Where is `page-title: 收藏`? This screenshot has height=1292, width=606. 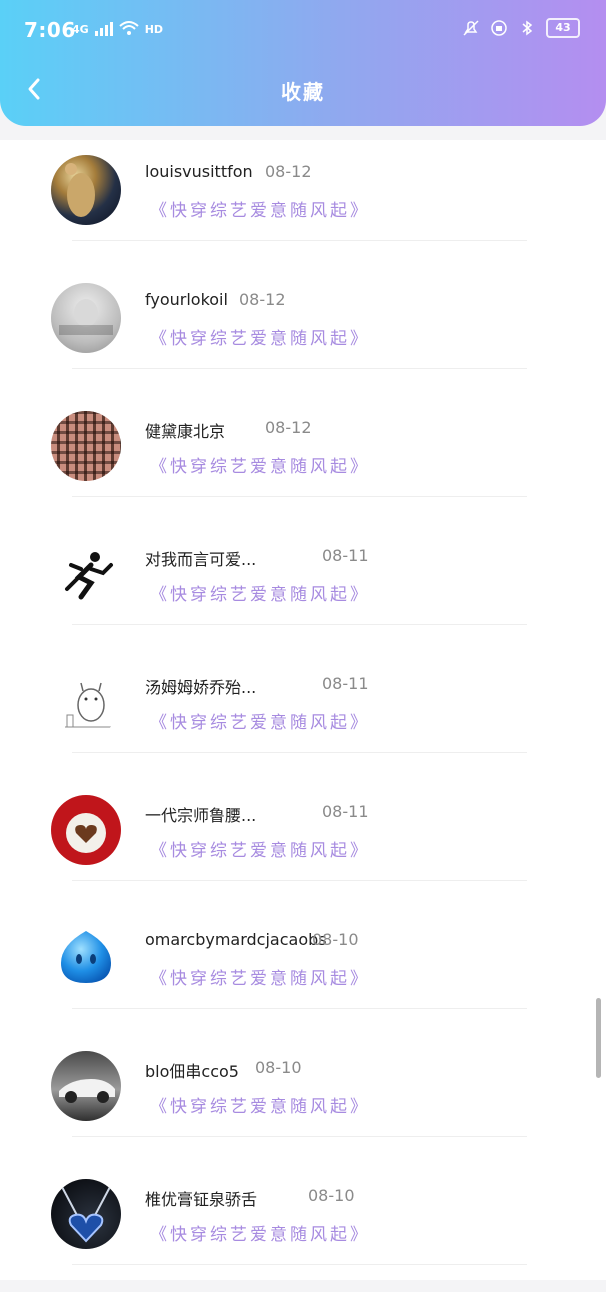 page-title: 收藏 is located at coordinates (303, 92).